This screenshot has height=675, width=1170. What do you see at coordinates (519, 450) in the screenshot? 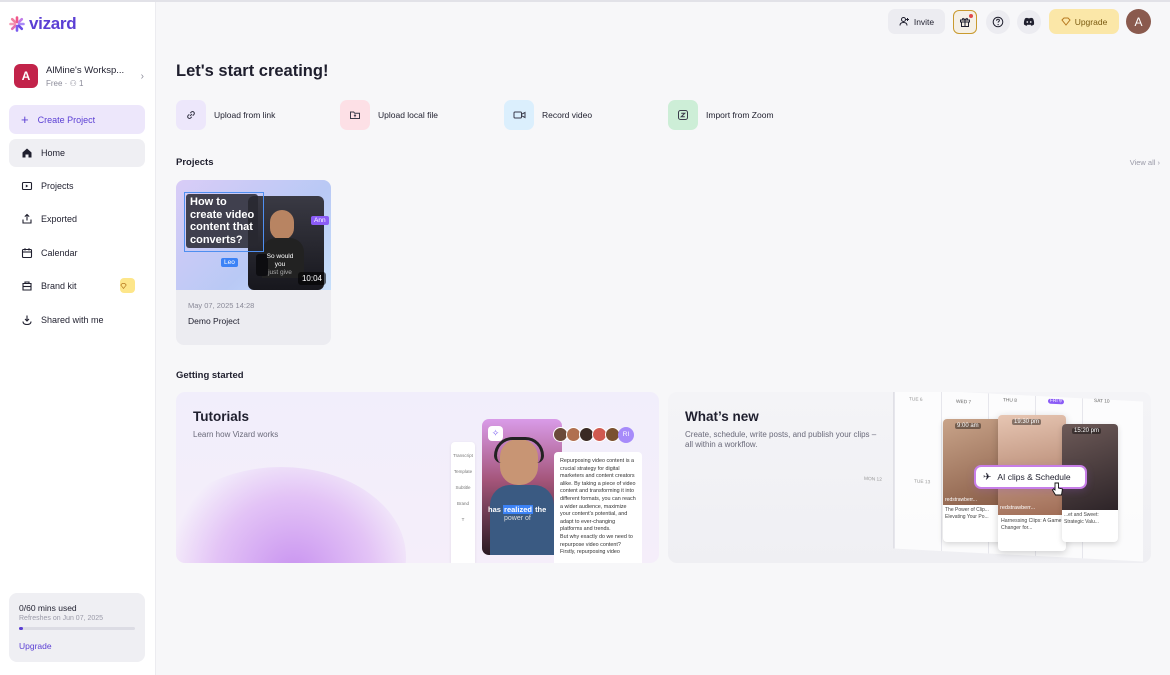
I see `headphones` at bounding box center [519, 450].